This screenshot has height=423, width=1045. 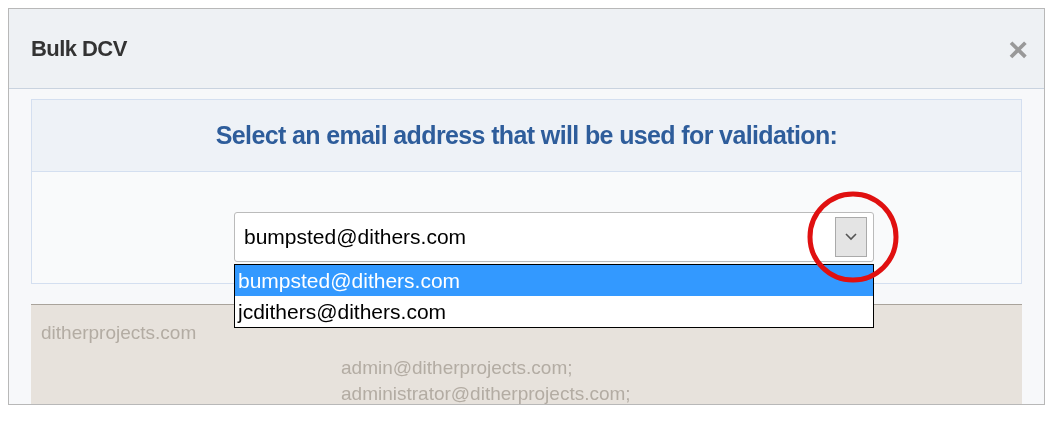 I want to click on email-select: bumpsted@dithers.com, so click(x=554, y=237).